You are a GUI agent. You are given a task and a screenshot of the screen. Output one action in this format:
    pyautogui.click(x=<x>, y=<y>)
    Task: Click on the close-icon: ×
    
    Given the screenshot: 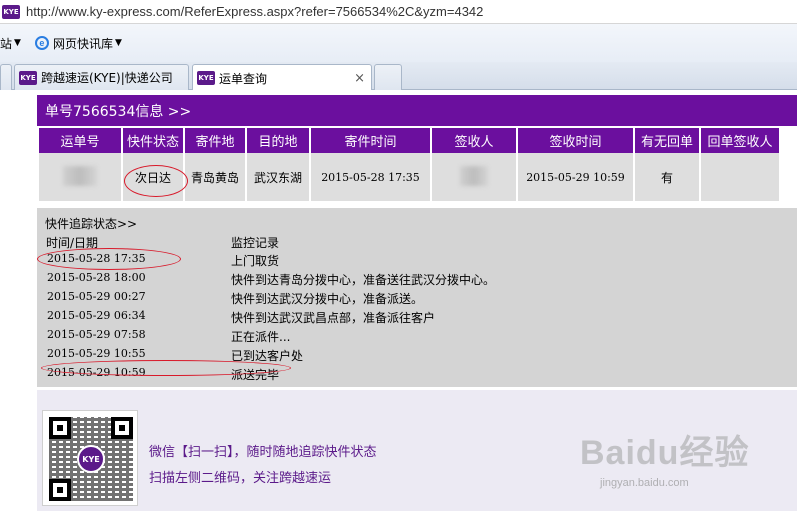 What is the action you would take?
    pyautogui.click(x=359, y=78)
    